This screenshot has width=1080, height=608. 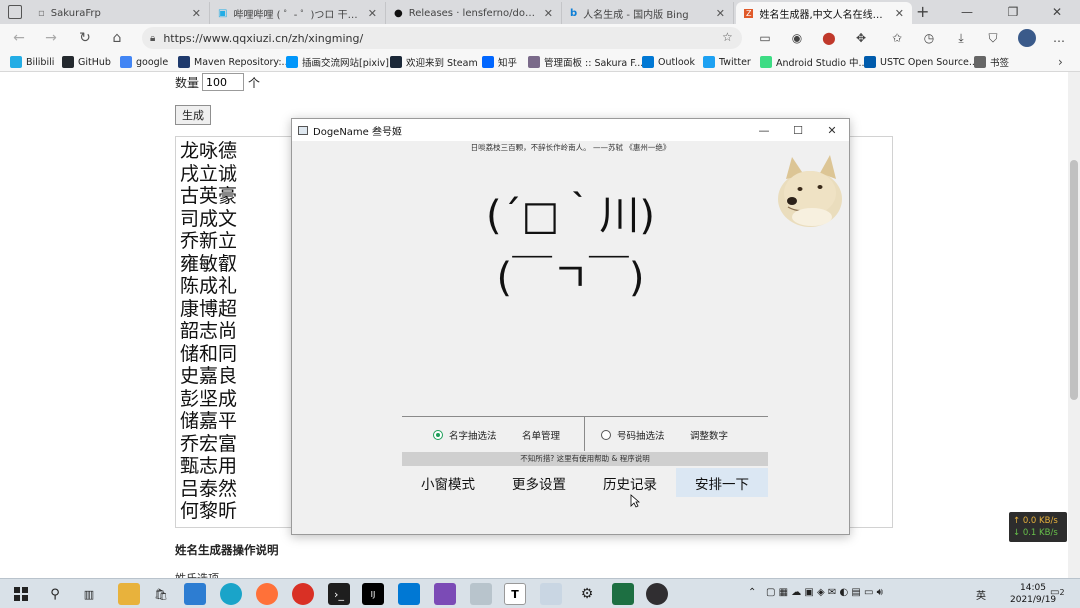 What do you see at coordinates (209, 173) in the screenshot?
I see `name-item: 戌立诚` at bounding box center [209, 173].